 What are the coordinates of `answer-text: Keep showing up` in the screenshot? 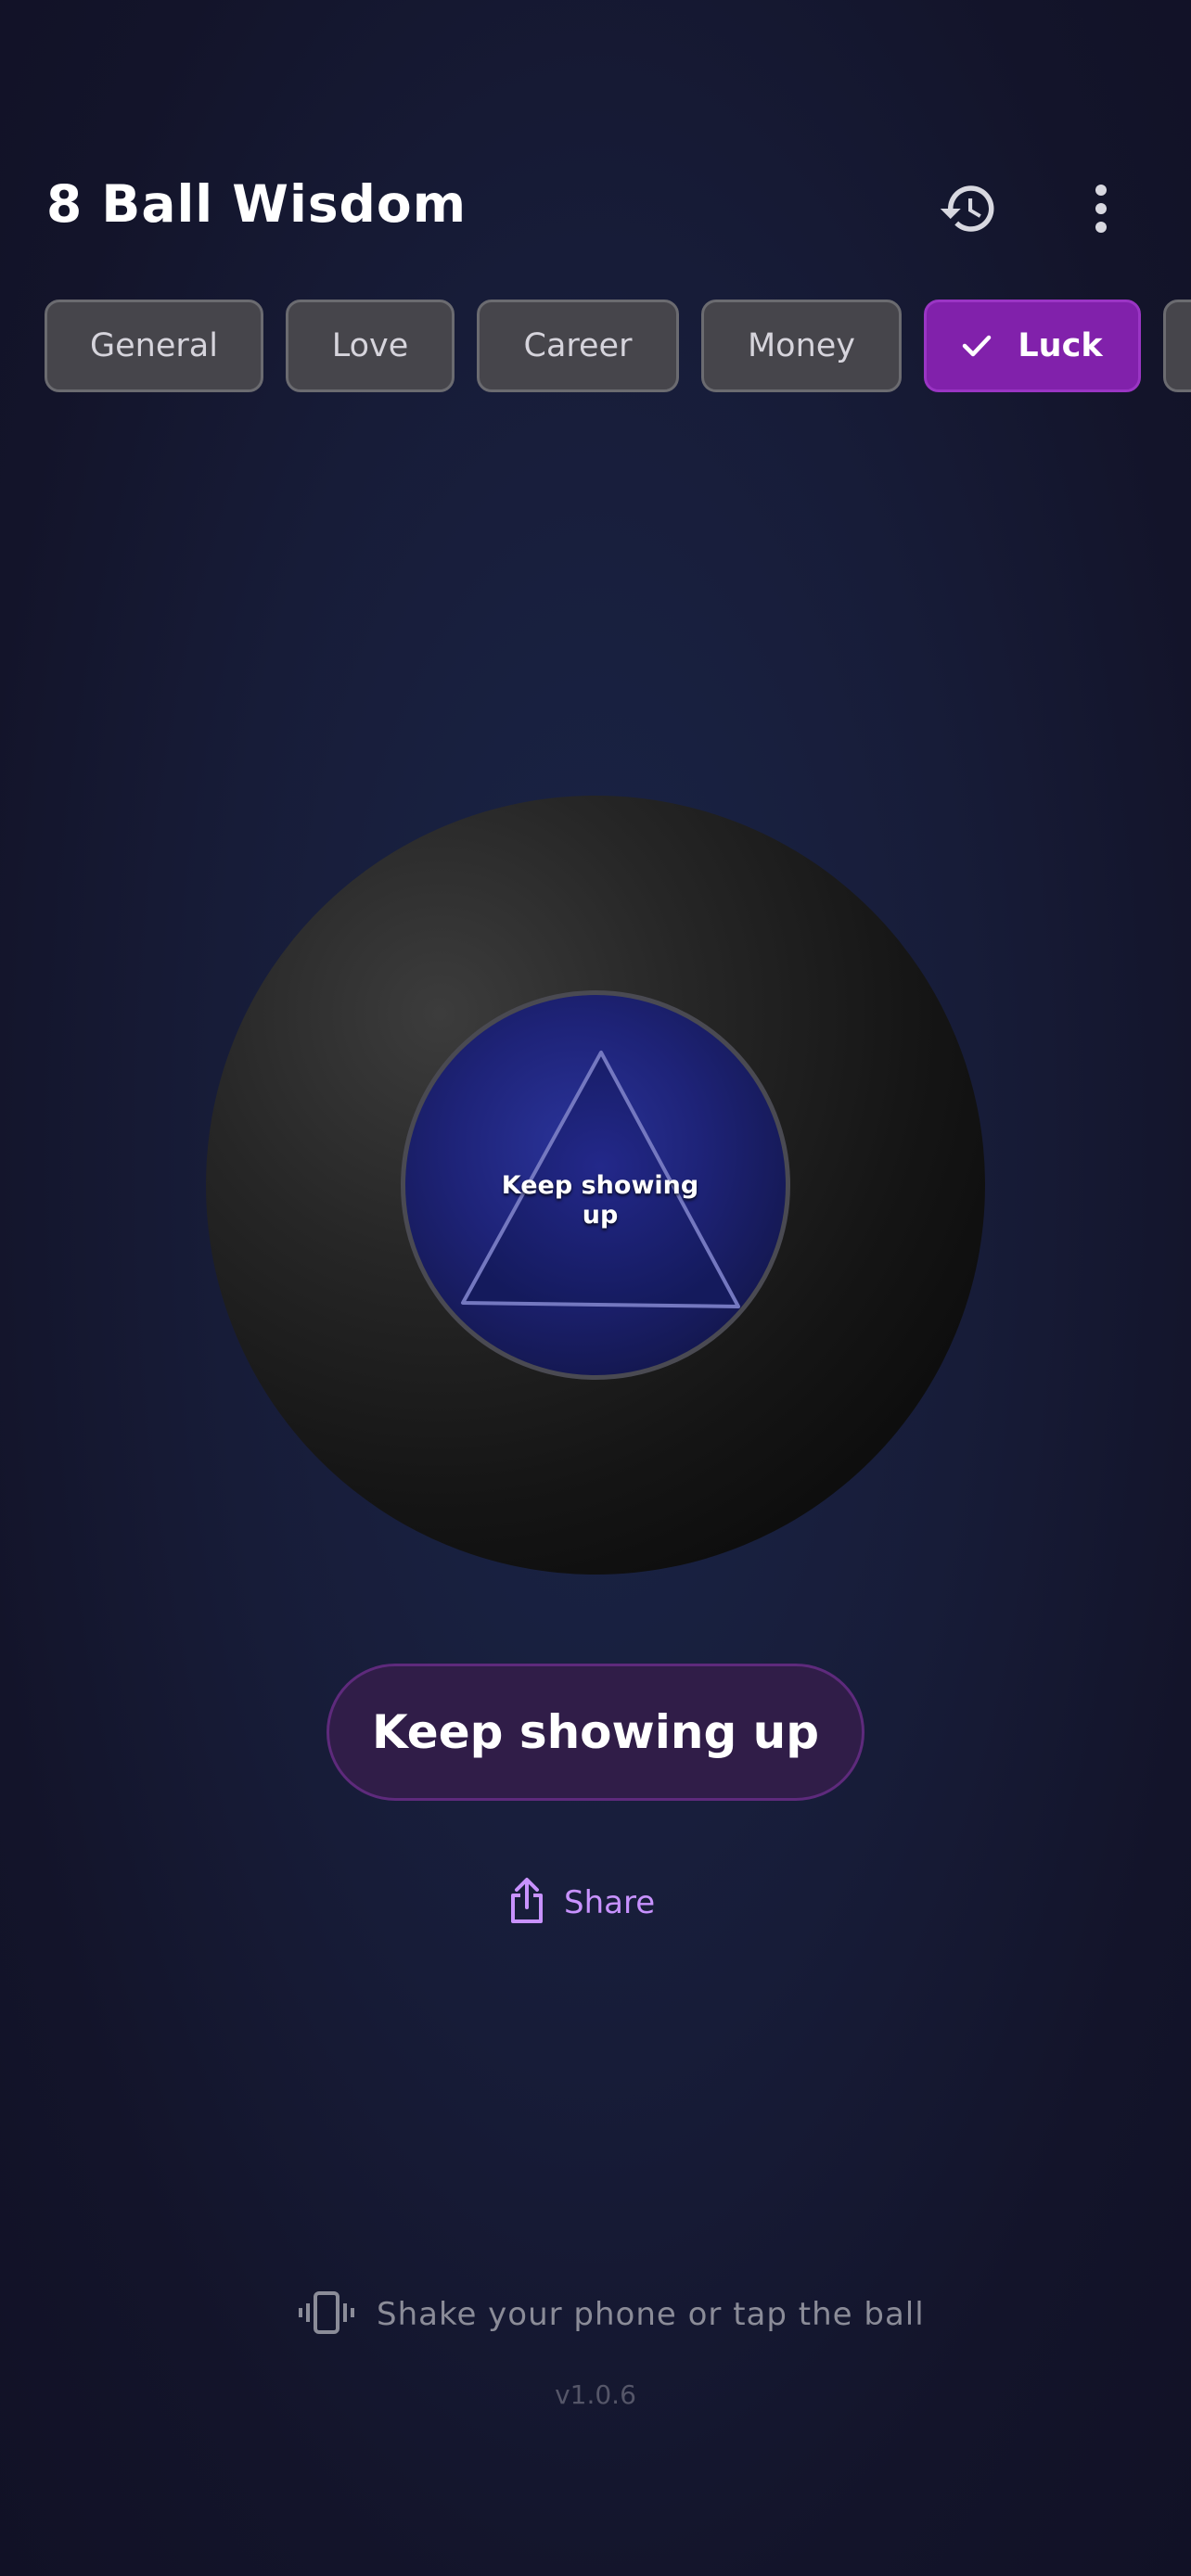 It's located at (595, 1732).